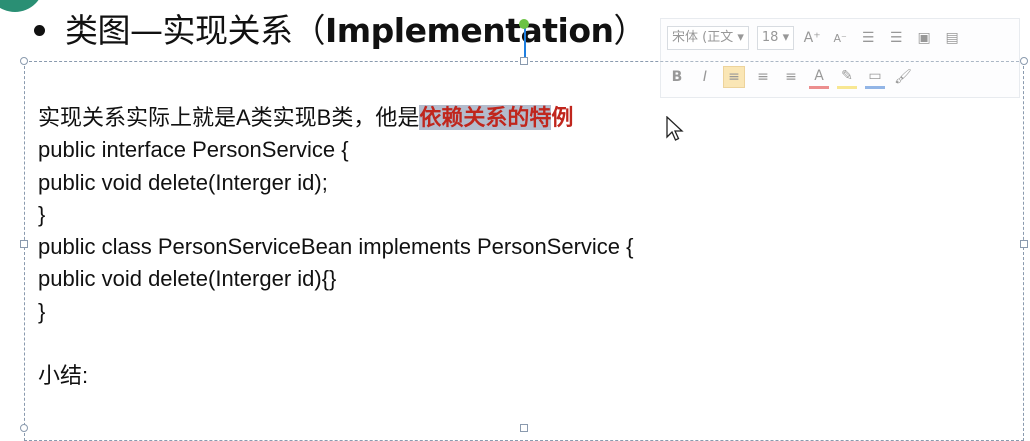 This screenshot has width=1030, height=441. Describe the element at coordinates (675, 128) in the screenshot. I see `mouse-pointer-icon` at that location.